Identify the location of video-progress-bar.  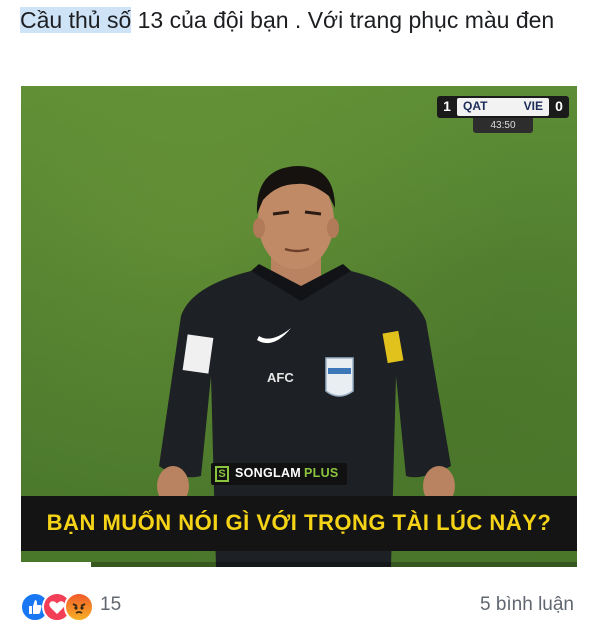
(299, 564).